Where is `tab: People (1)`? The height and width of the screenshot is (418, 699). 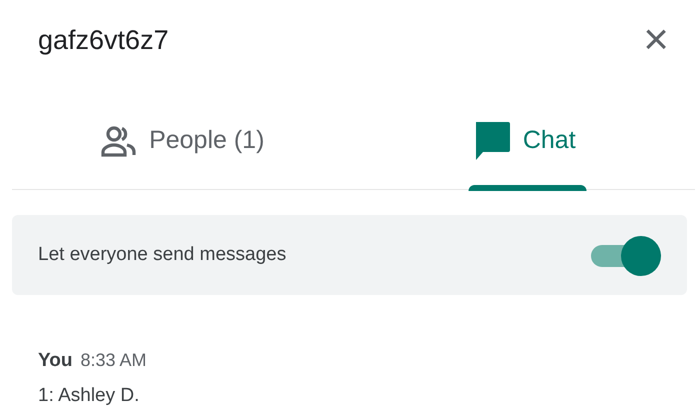
tab: People (1) is located at coordinates (183, 140).